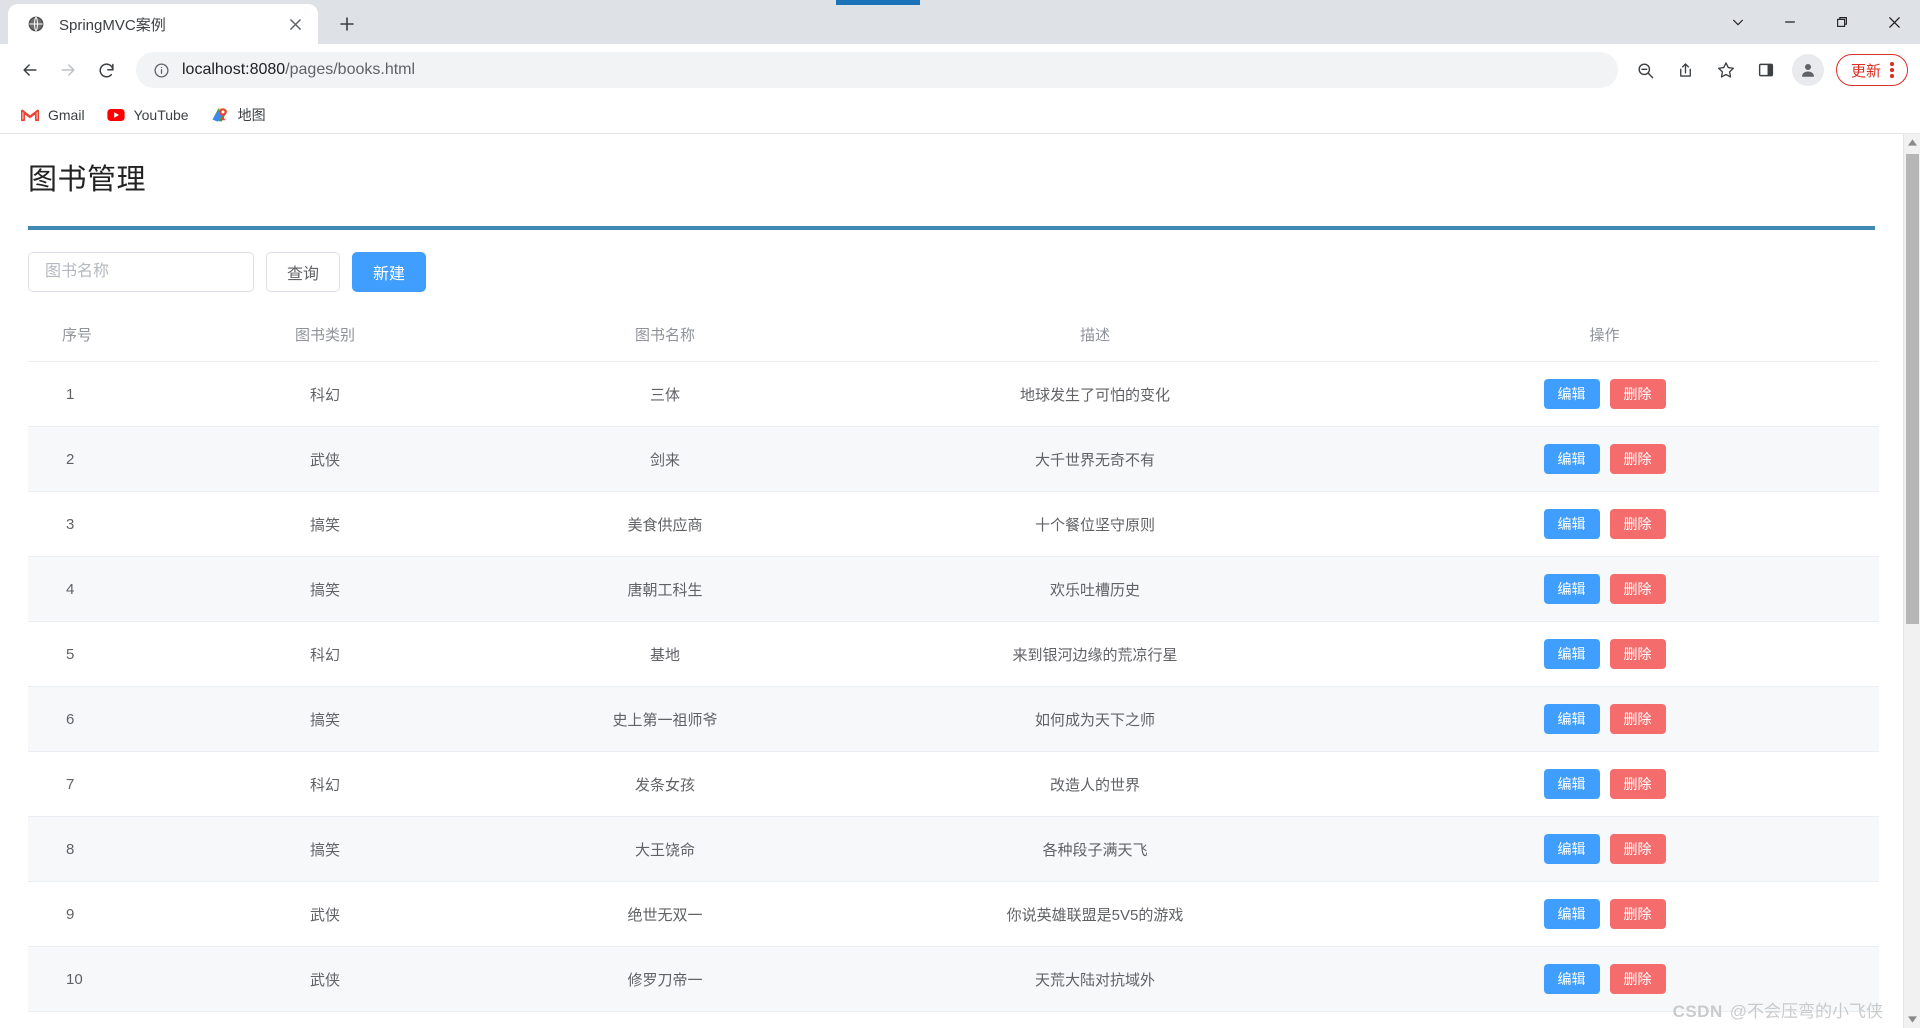 Image resolution: width=1920 pixels, height=1028 pixels. Describe the element at coordinates (1095, 336) in the screenshot. I see `column-header-description: 描述` at that location.